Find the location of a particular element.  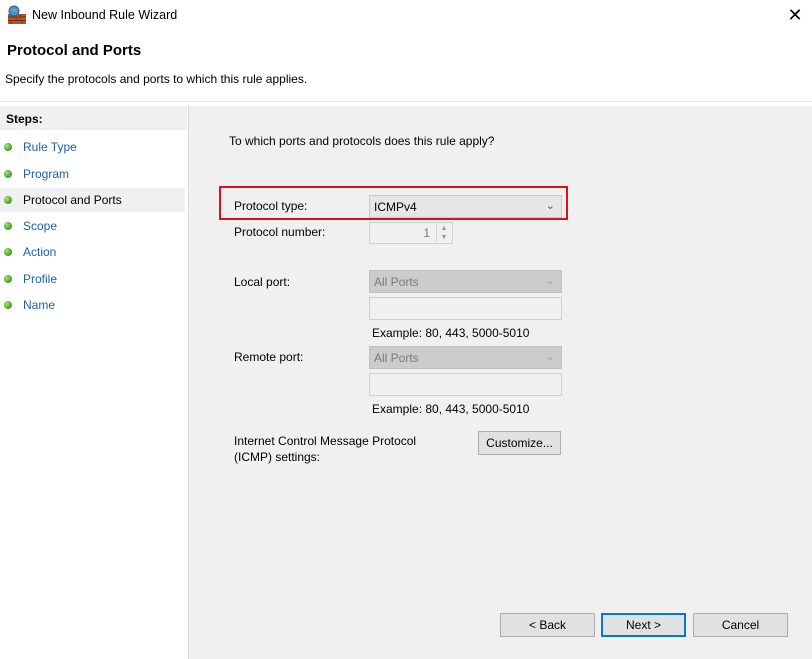

step-profile: Profile is located at coordinates (92, 279).